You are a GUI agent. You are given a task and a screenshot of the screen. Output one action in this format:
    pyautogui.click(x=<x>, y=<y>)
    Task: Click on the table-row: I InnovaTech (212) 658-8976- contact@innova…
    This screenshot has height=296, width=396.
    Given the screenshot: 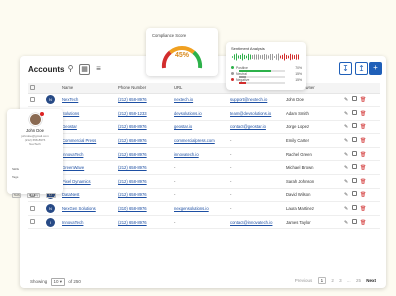 What is the action you would take?
    pyautogui.click(x=204, y=222)
    